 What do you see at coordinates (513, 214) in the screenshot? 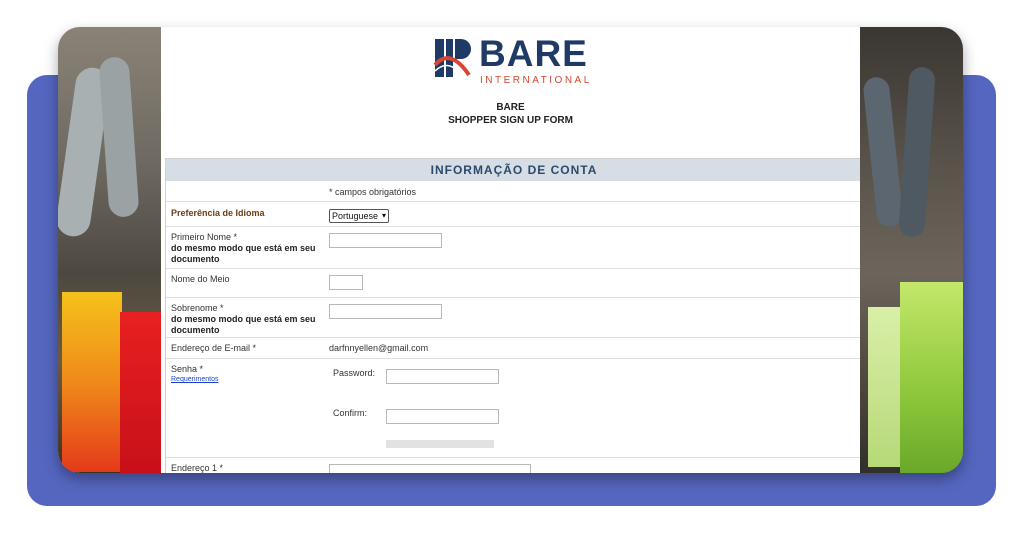
I see `language-row: Preferência de Idioma Portuguese ▾` at bounding box center [513, 214].